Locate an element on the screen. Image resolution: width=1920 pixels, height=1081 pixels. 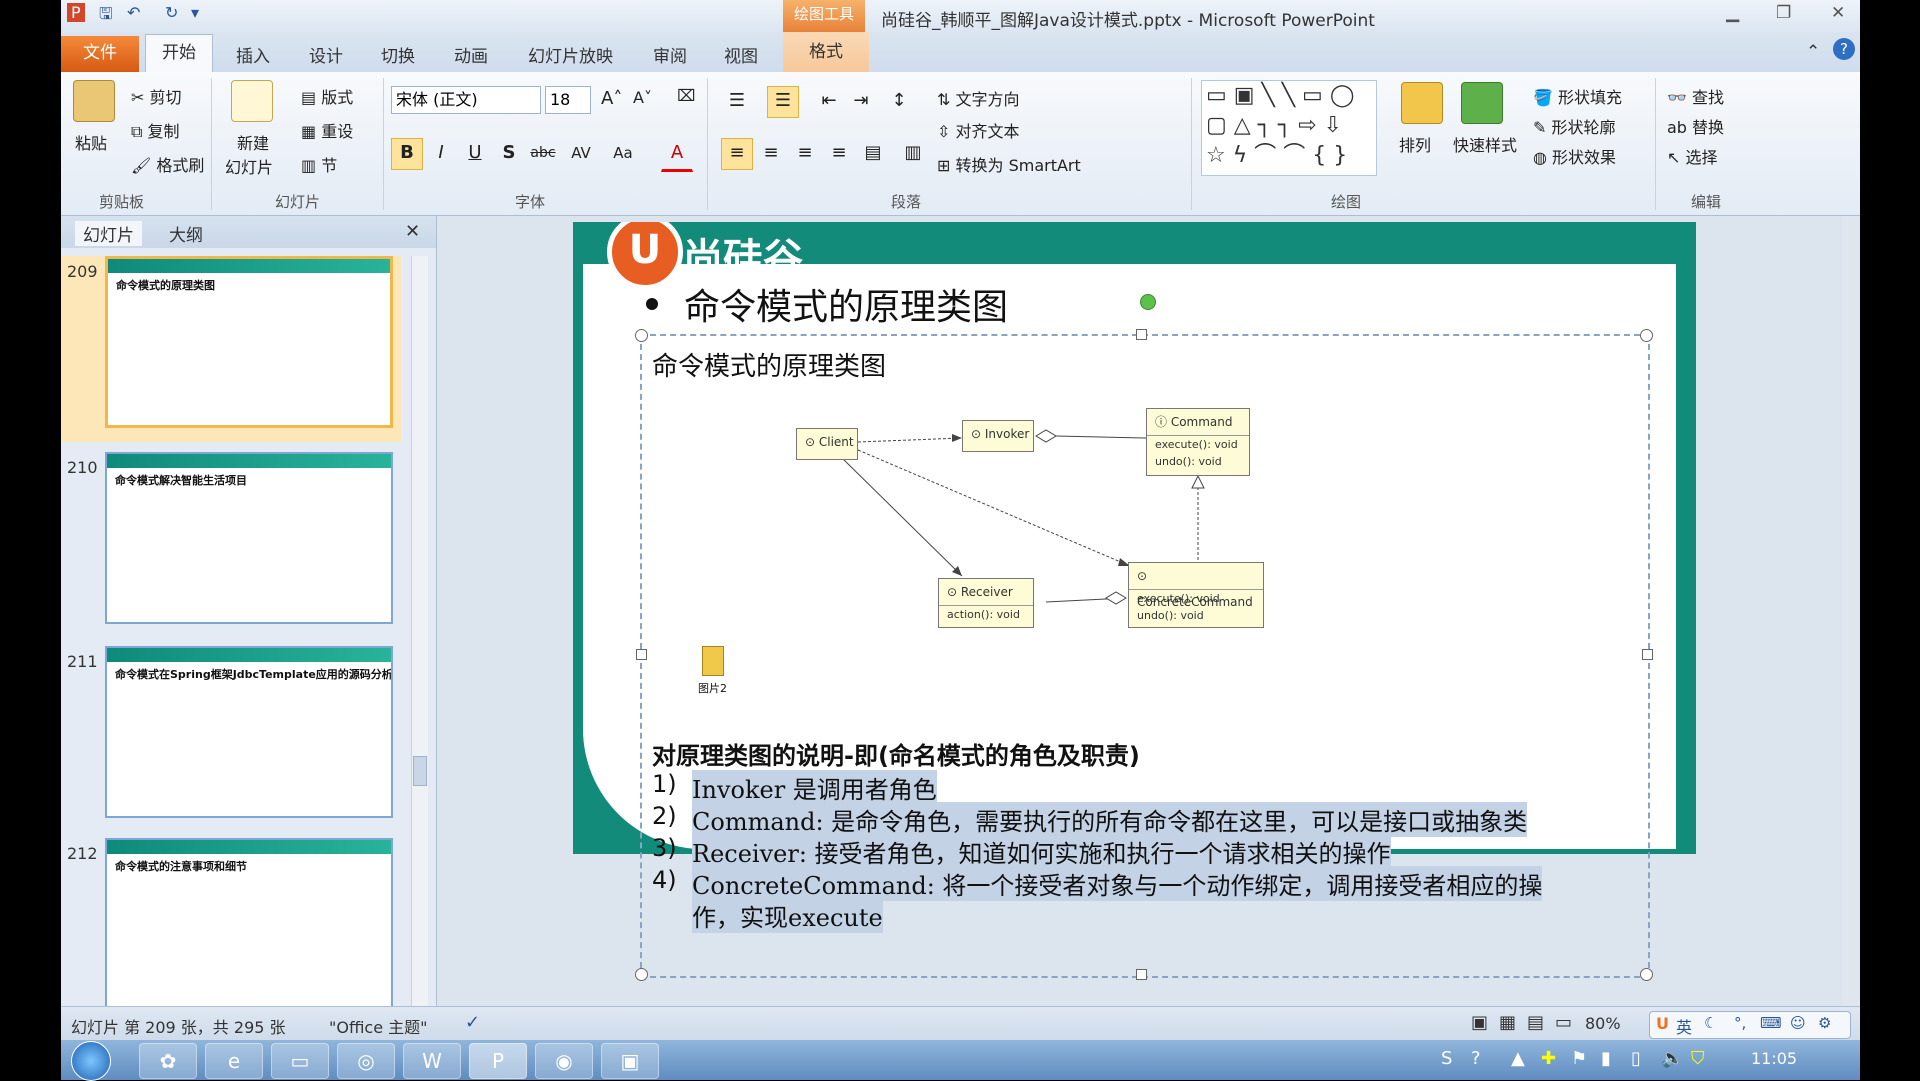
change-case-icon: Aa is located at coordinates (623, 154).